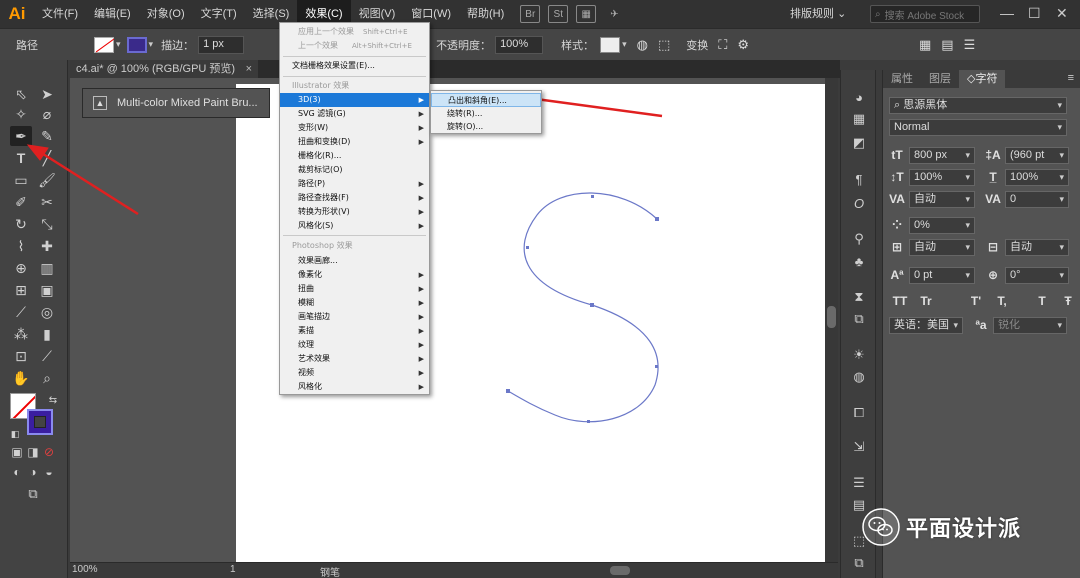 The height and width of the screenshot is (578, 1080). I want to click on menu-help: 帮助(H), so click(485, 14).